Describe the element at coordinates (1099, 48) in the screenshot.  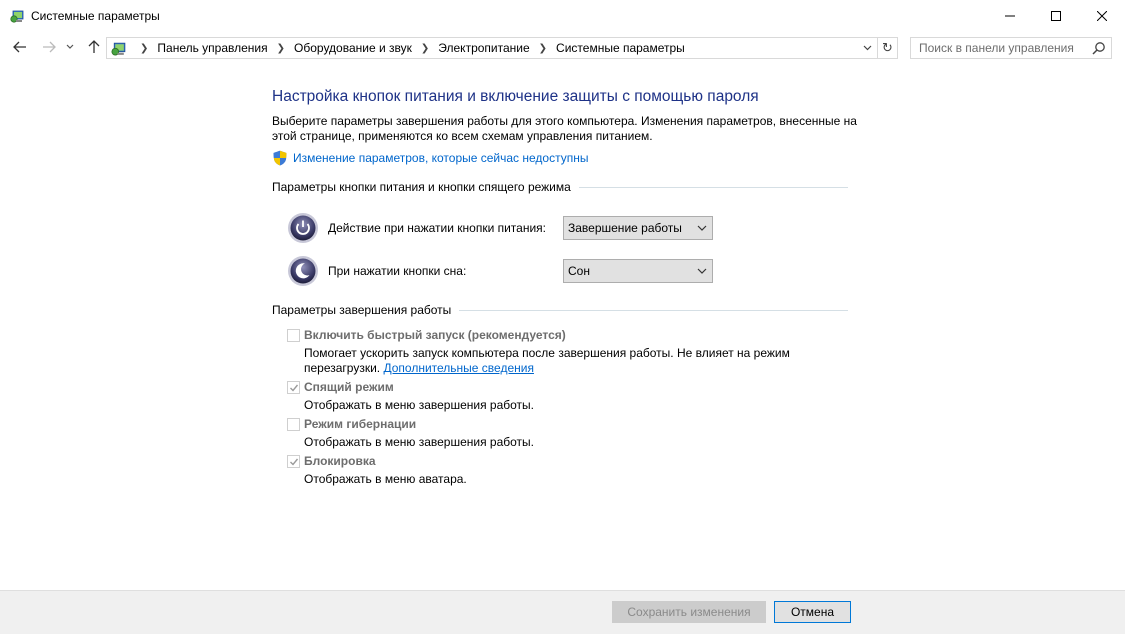
I see `search-icon` at that location.